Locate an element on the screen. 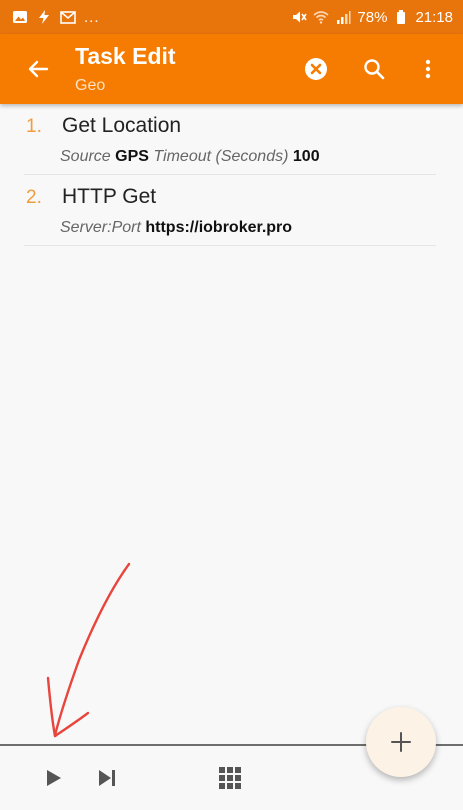  clear-circle-icon is located at coordinates (316, 69).